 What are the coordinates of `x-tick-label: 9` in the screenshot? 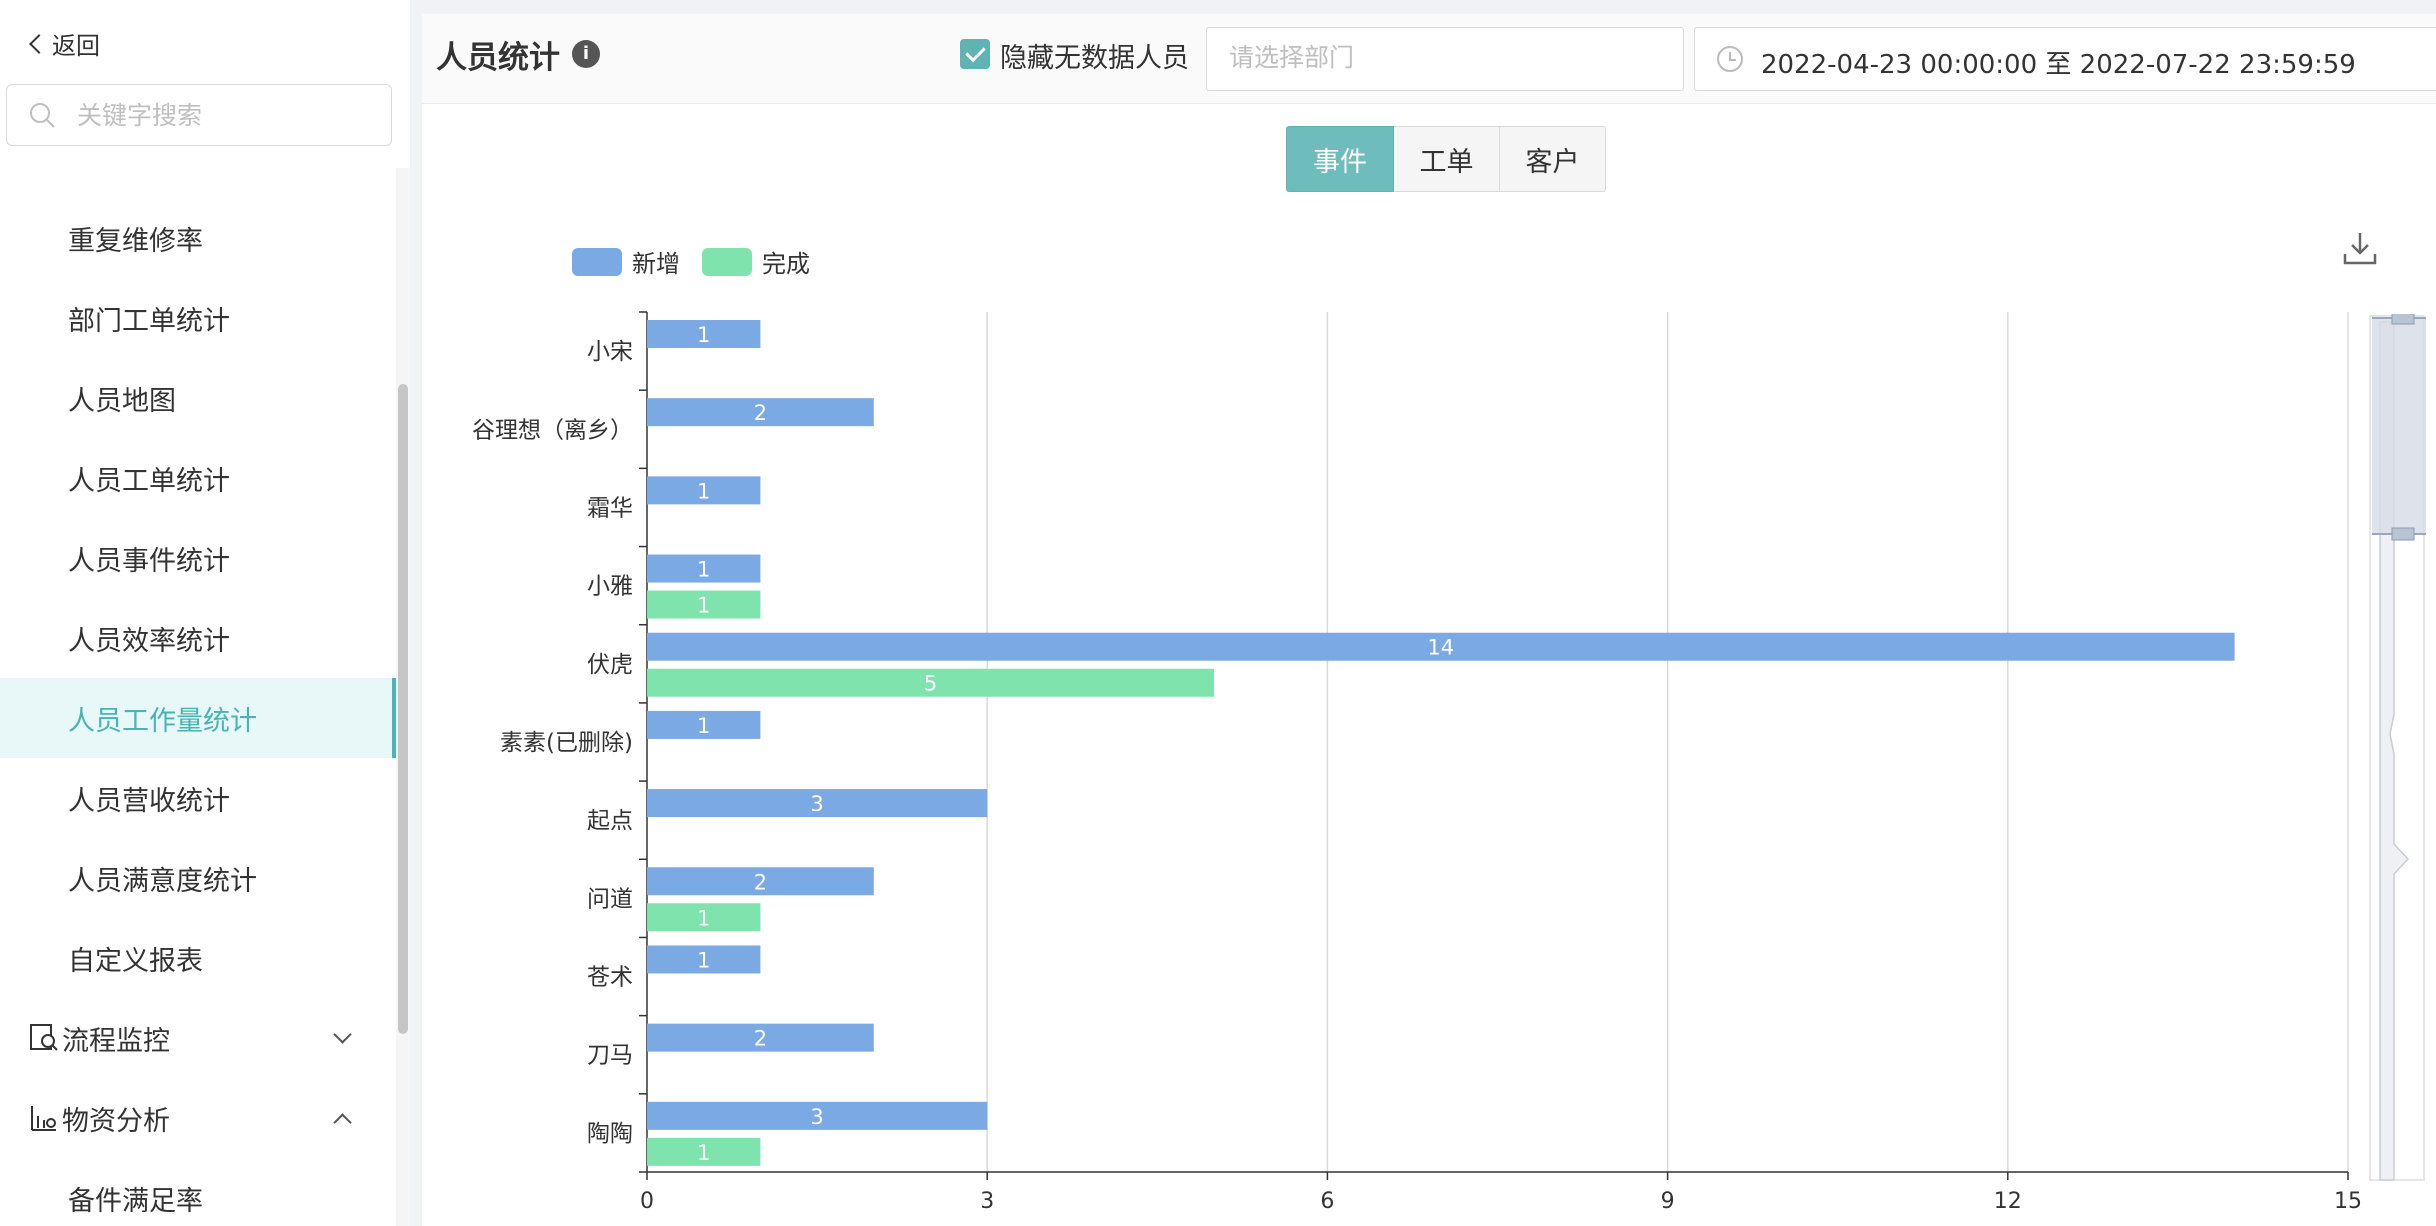 It's located at (1668, 1201).